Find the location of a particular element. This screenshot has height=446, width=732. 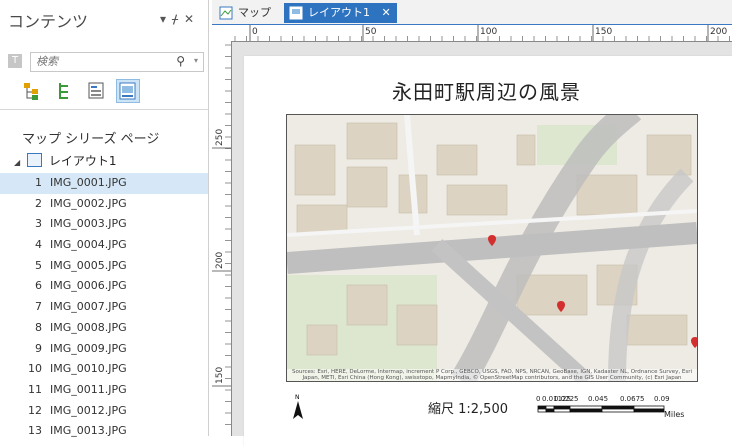

page-list-item: 4 IMG_0004.JPG is located at coordinates (104, 245).